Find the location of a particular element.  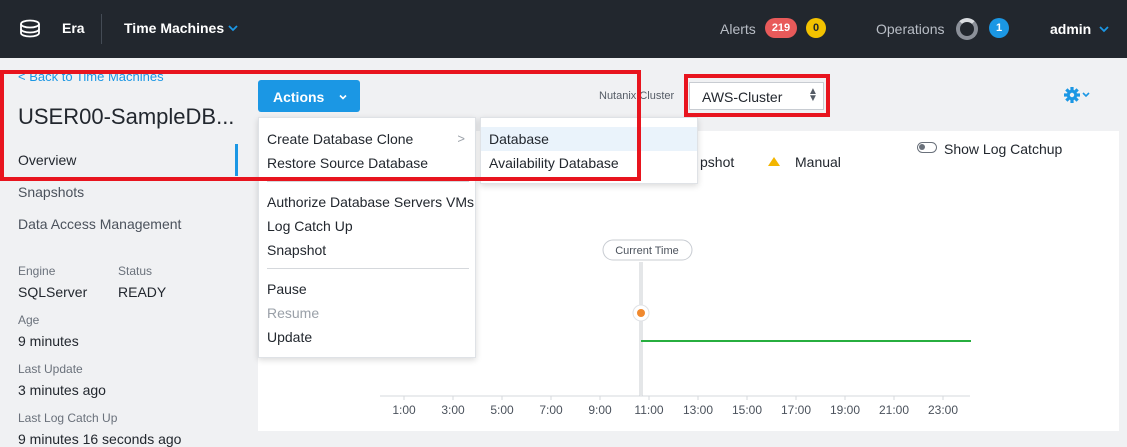

submenu-item-database: Database is located at coordinates (589, 139).